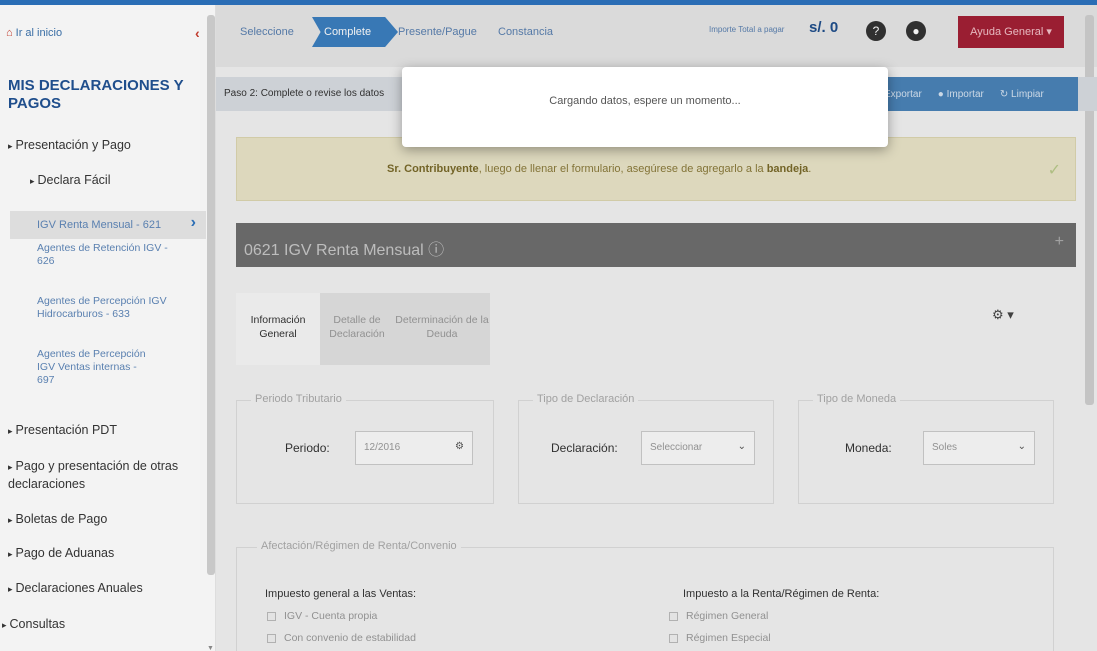 The width and height of the screenshot is (1097, 651). What do you see at coordinates (112, 255) in the screenshot?
I see `sidebar-item-agentes-retencion: Agentes de Retención IGV - 626` at bounding box center [112, 255].